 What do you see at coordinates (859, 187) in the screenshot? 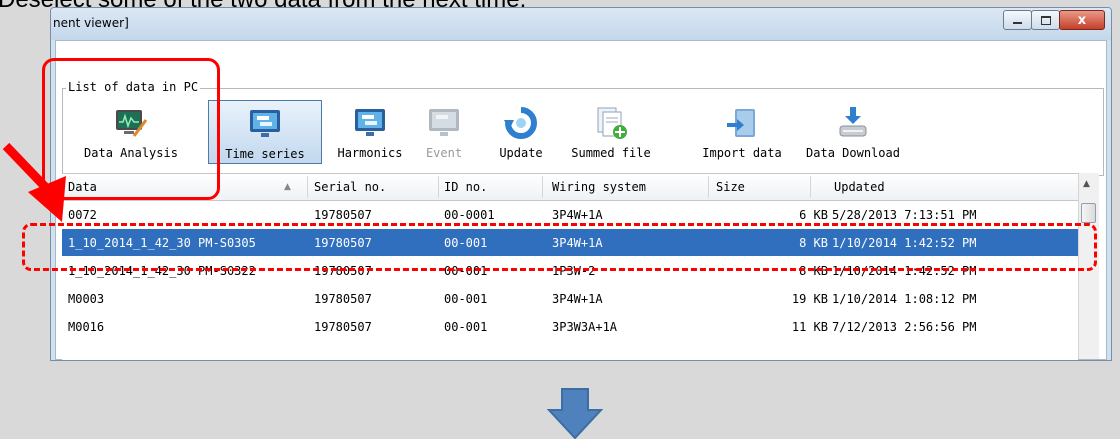
I see `column-header-updated: Updated` at bounding box center [859, 187].